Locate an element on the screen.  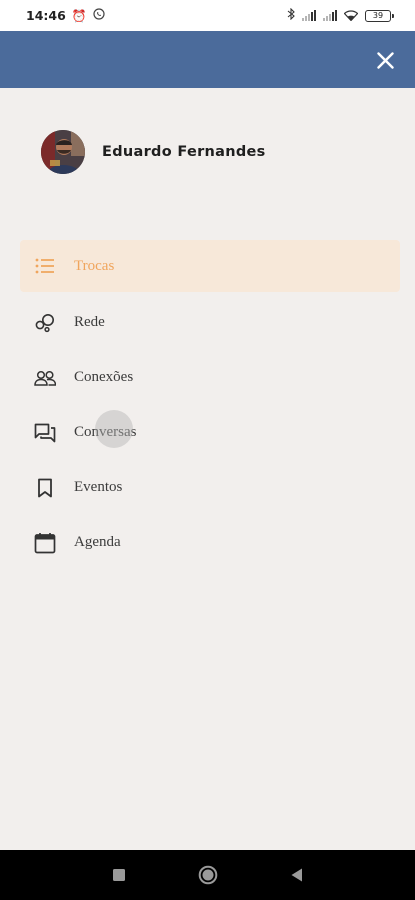
status-right: 39 is located at coordinates (340, 15).